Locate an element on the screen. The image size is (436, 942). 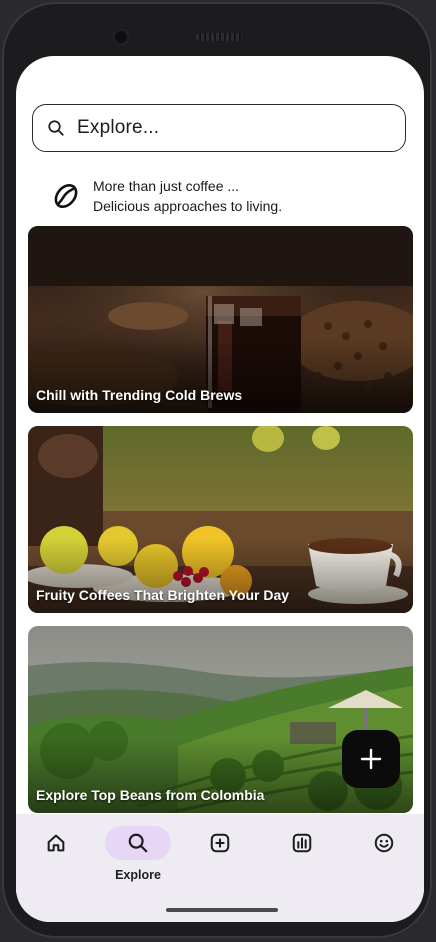
smiley-icon is located at coordinates (384, 843).